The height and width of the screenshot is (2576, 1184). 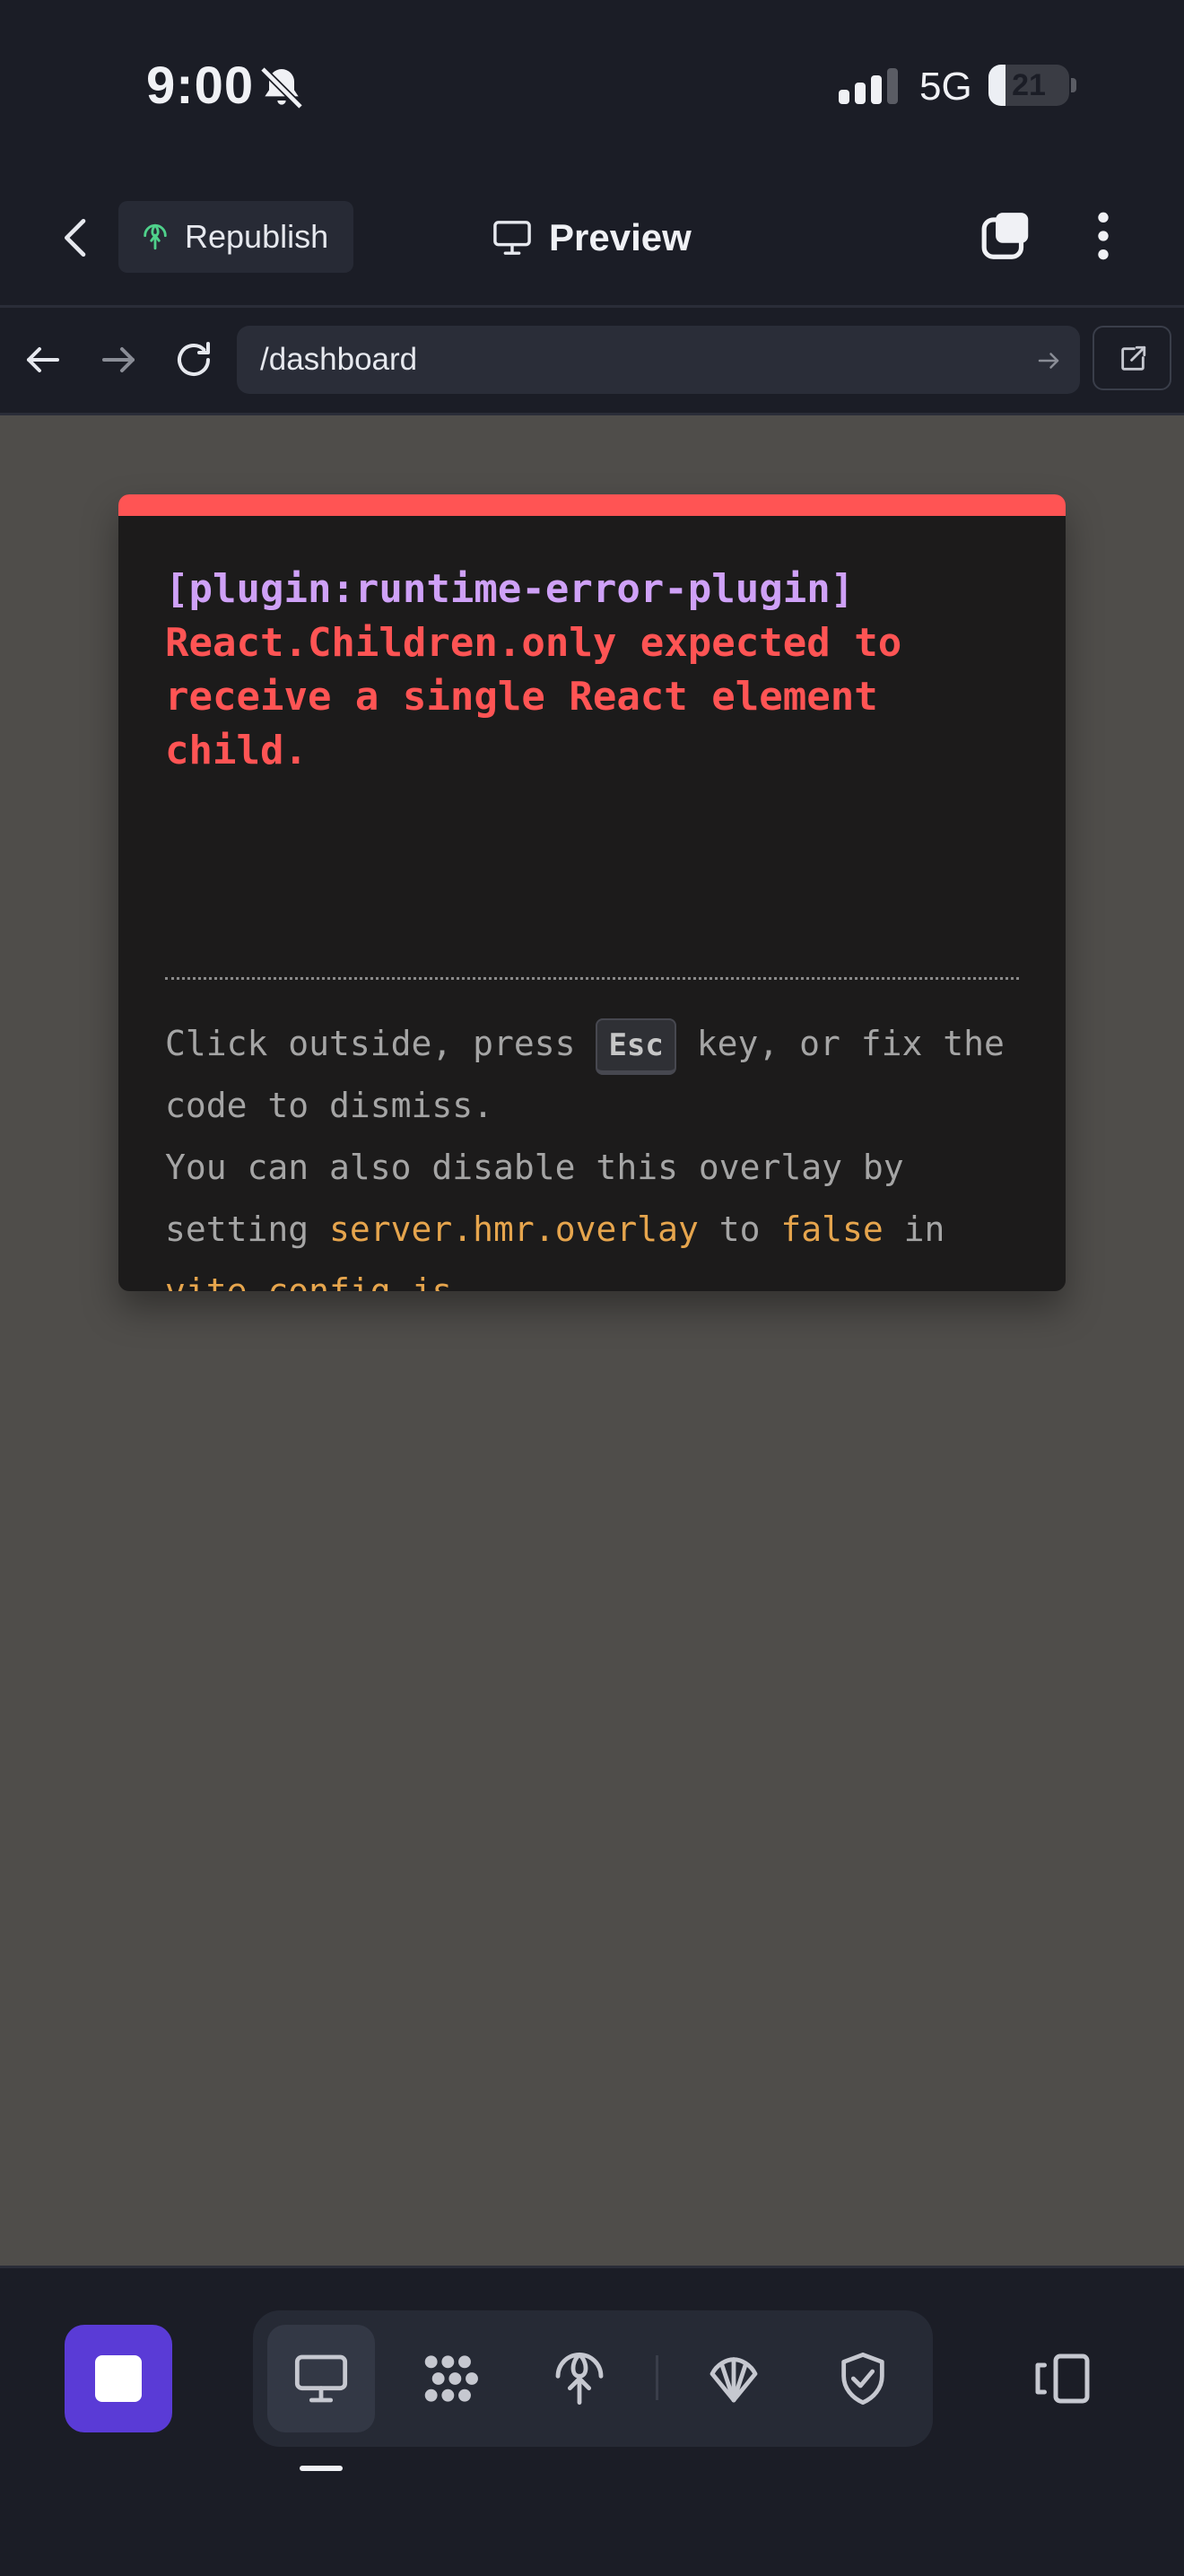 What do you see at coordinates (339, 359) in the screenshot?
I see `url-text: /dashboard` at bounding box center [339, 359].